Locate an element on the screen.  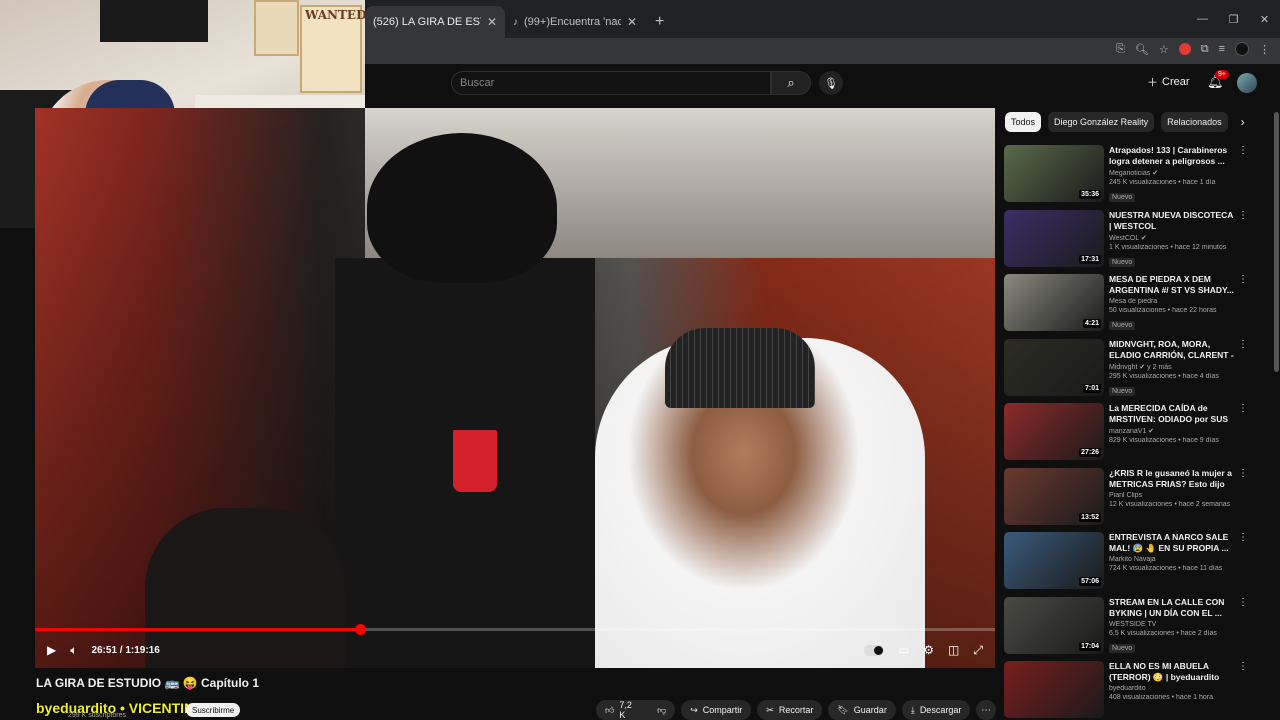
browser-menu-icon: ⋮ is located at coordinates (1264, 49).